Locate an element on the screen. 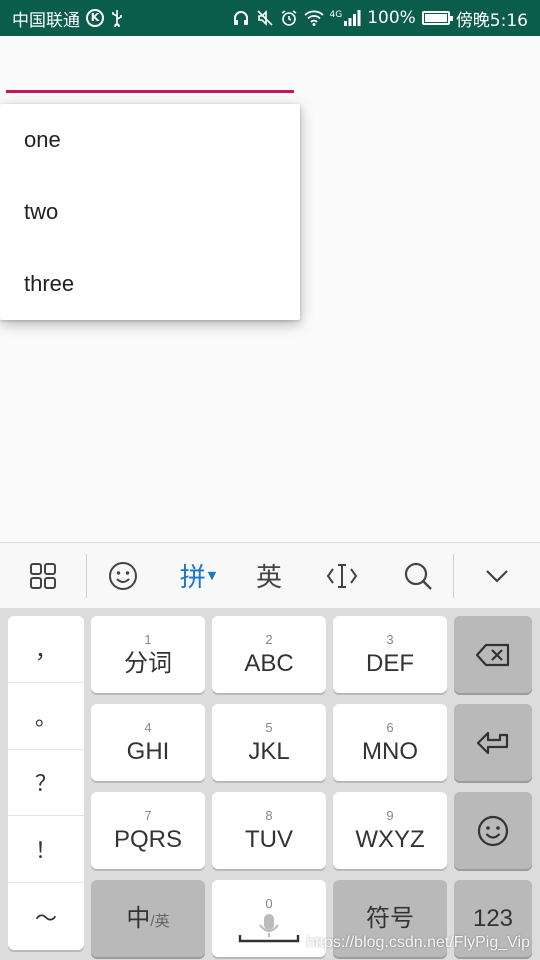 Image resolution: width=540 pixels, height=960 pixels. key-label: JKL is located at coordinates (269, 751).